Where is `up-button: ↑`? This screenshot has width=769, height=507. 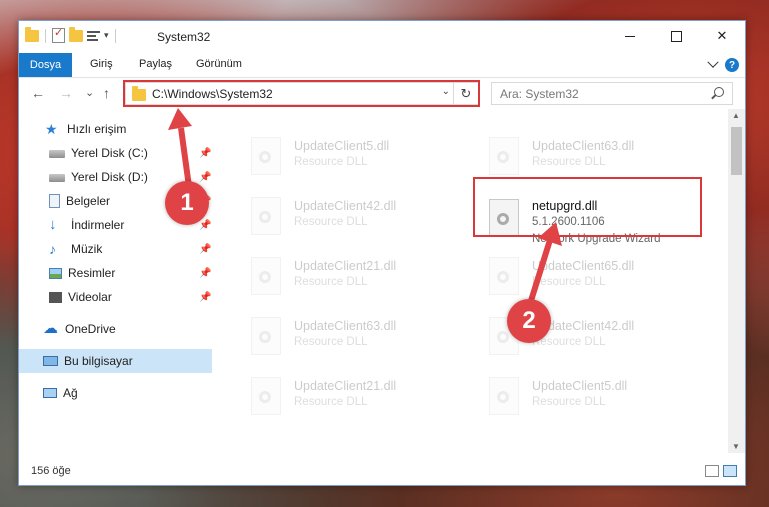
up-button: ↑ is located at coordinates (106, 93).